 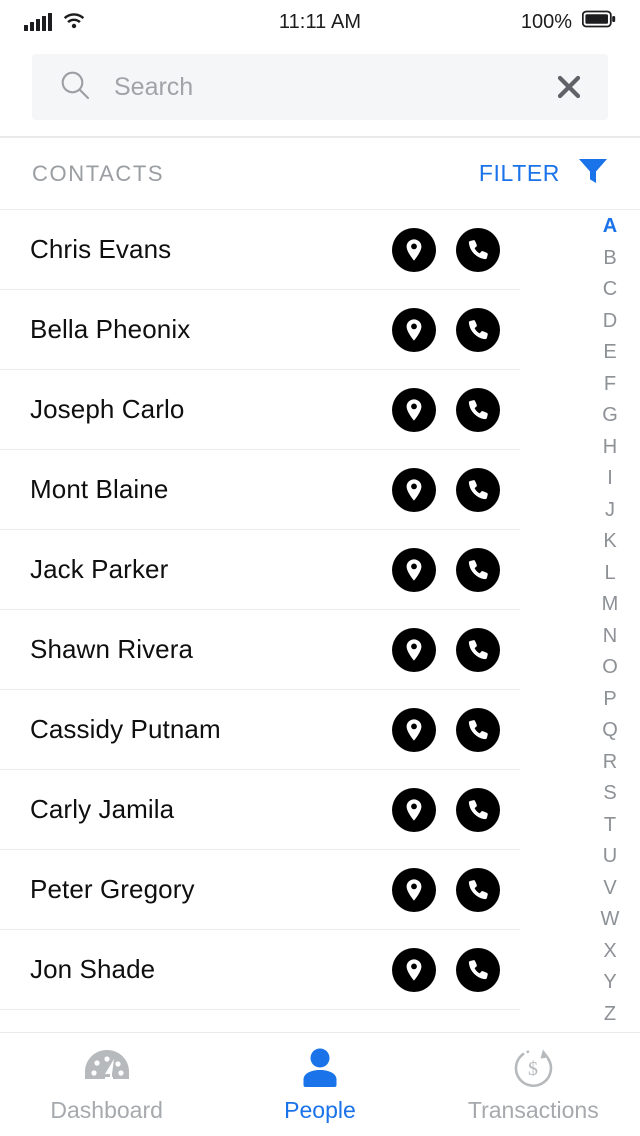 I want to click on search-box, so click(x=320, y=87).